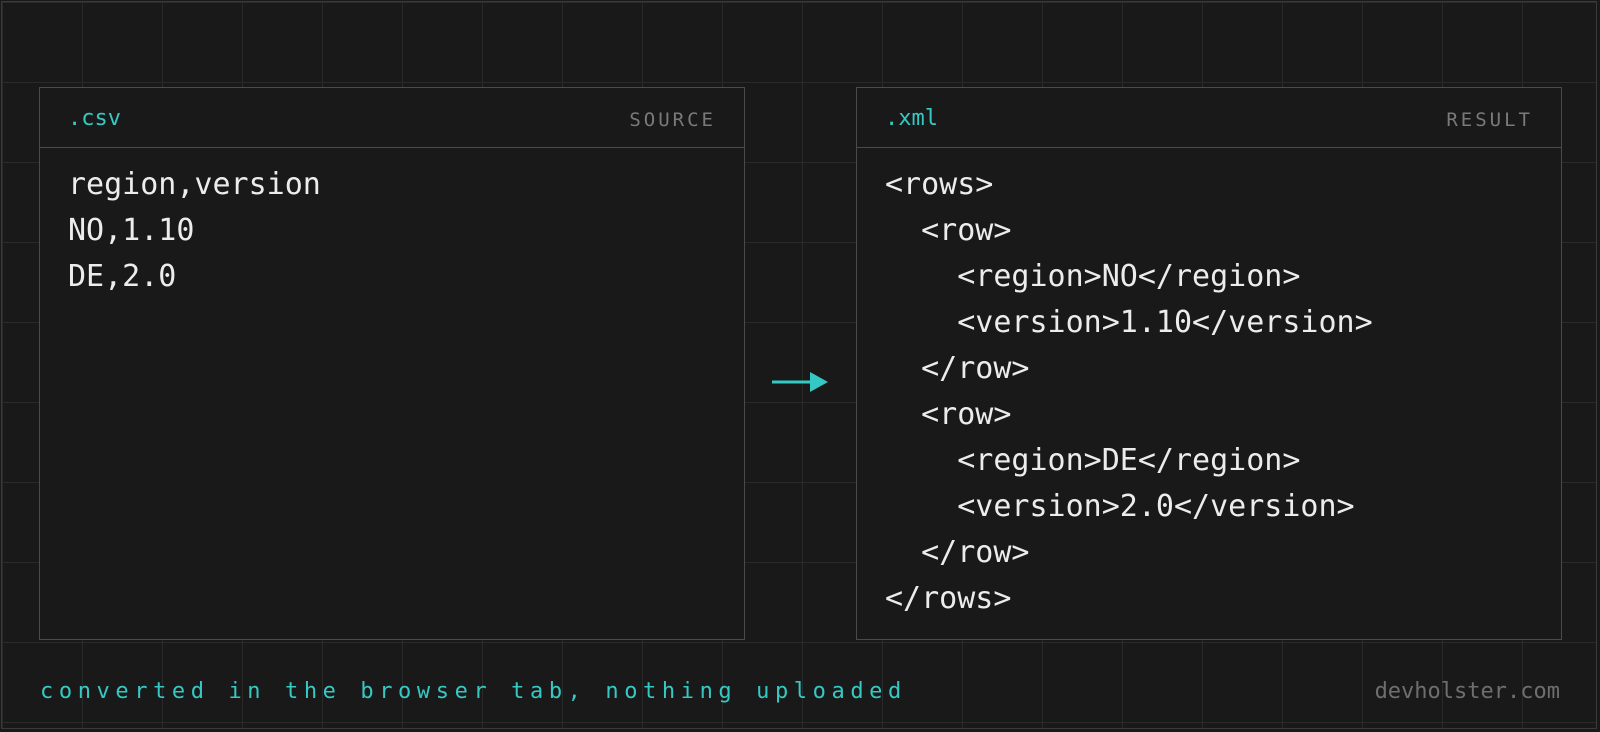  I want to click on source-code-block: region,version NO,1.10 DE,2.0, so click(392, 224).